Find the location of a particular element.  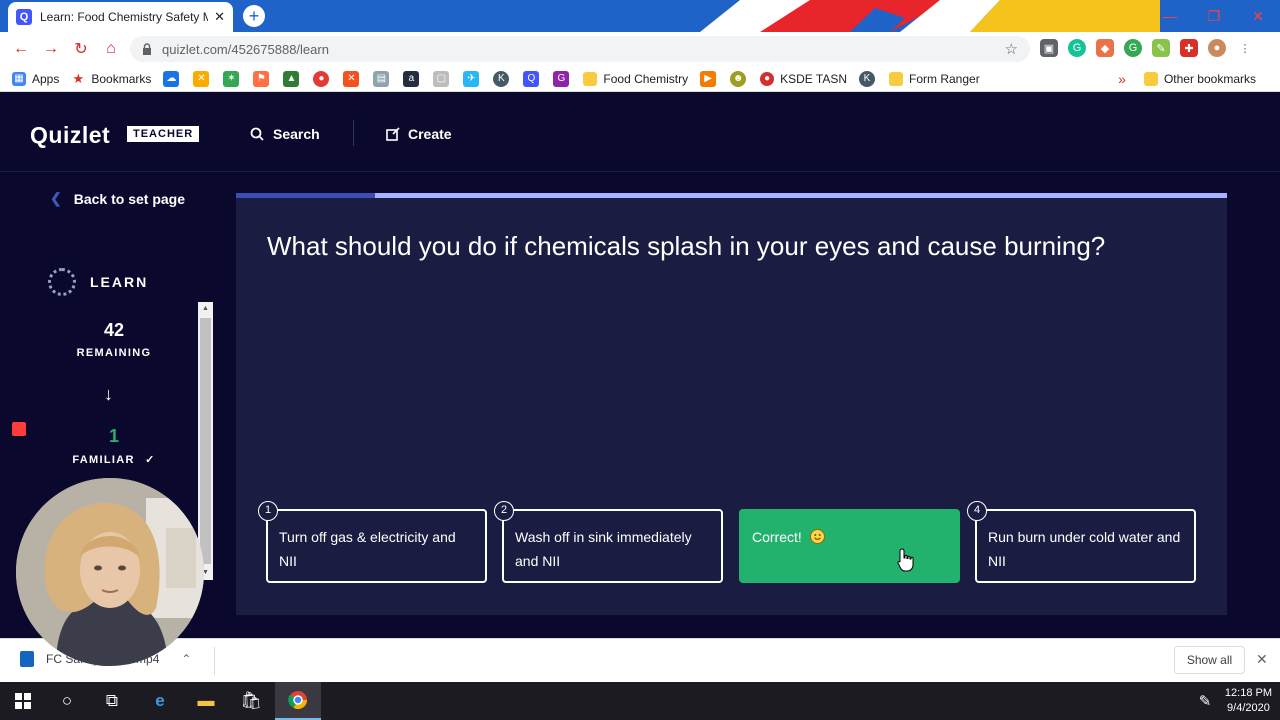

clock-time: 12:18 PM is located at coordinates (1248, 693).